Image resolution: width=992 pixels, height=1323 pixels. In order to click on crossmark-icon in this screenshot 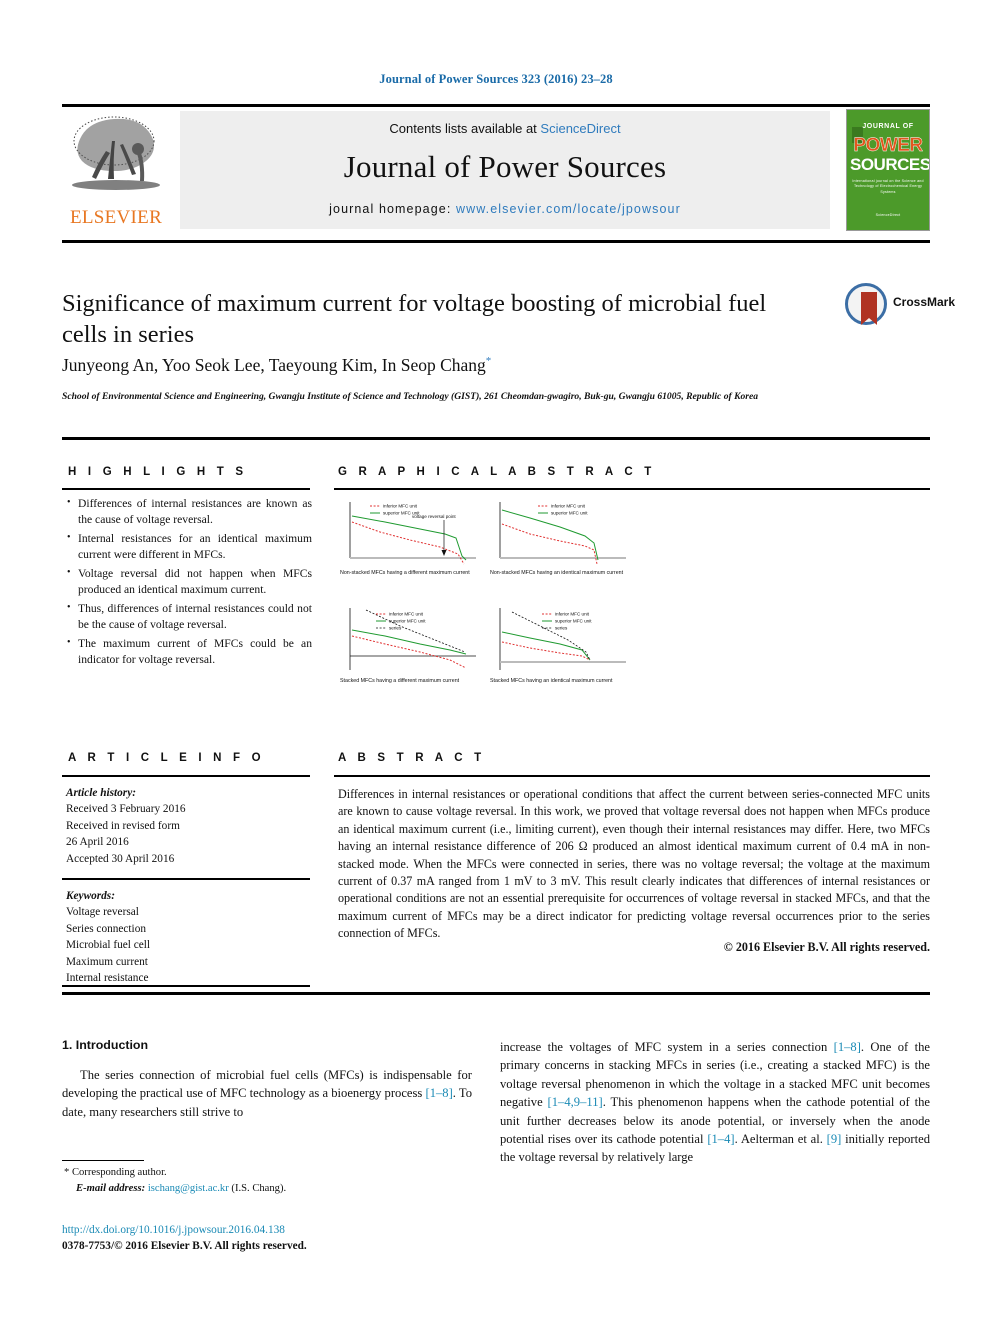, I will do `click(866, 304)`.